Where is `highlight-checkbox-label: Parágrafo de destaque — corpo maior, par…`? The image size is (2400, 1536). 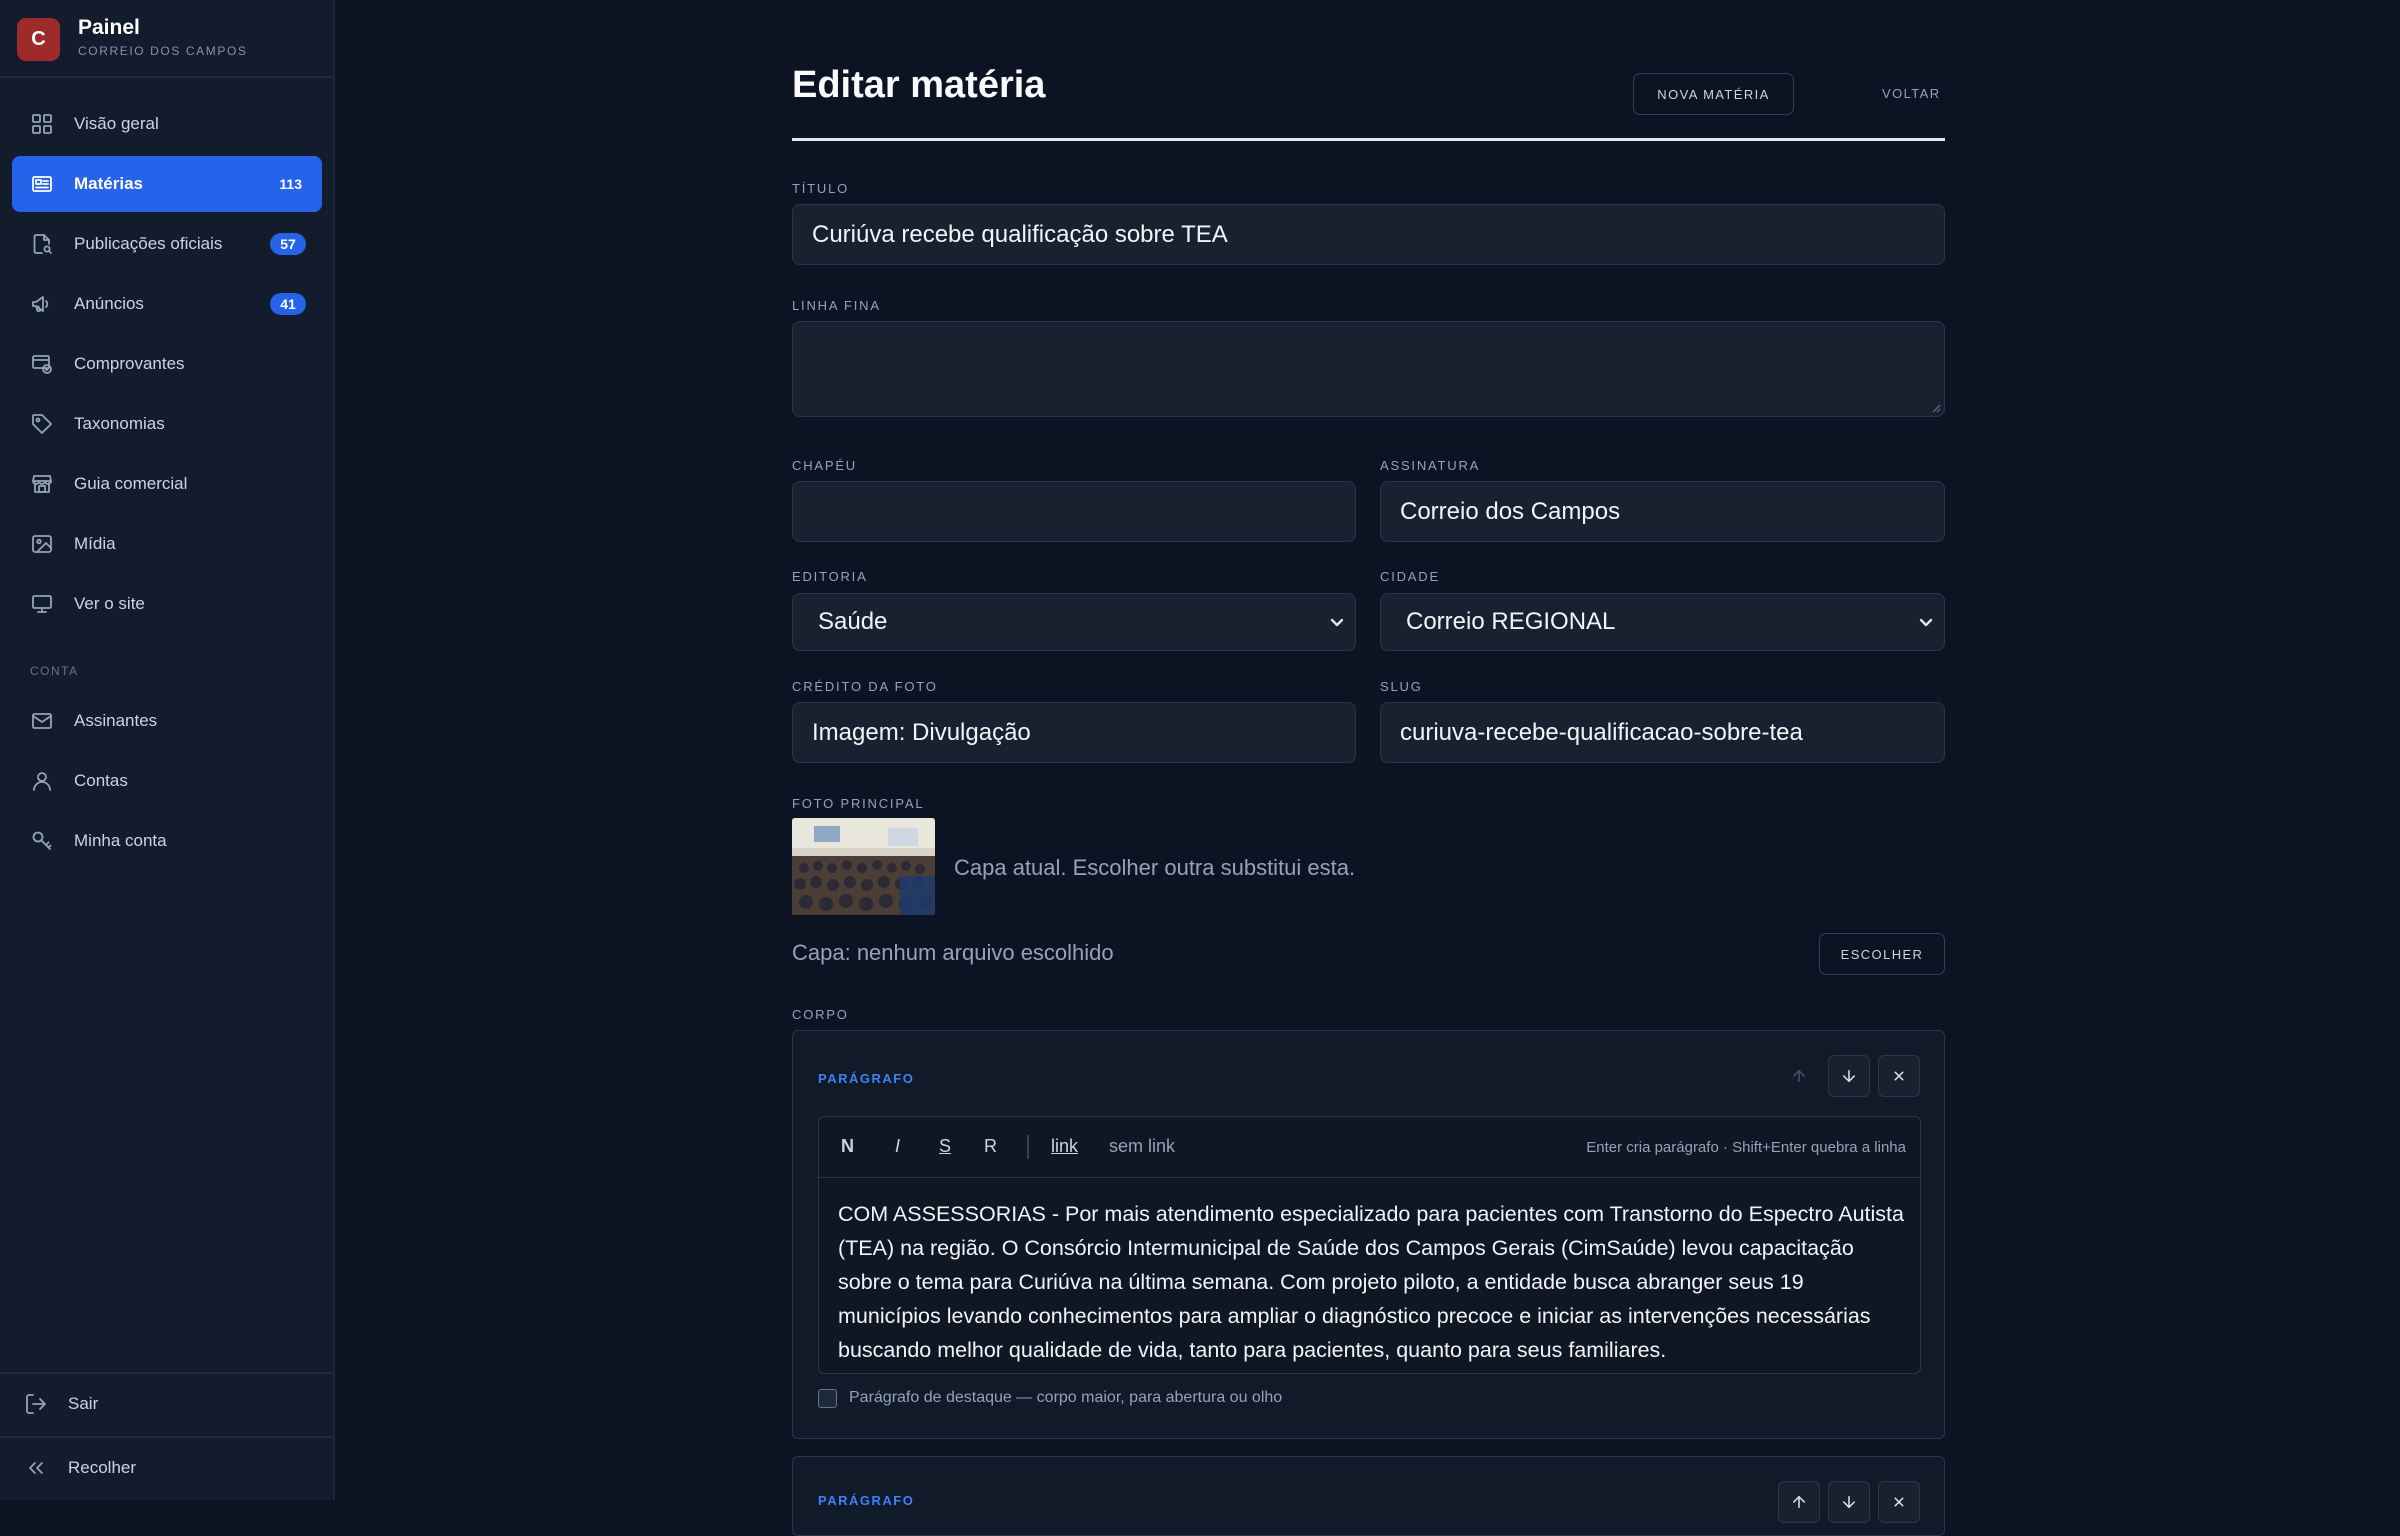 highlight-checkbox-label: Parágrafo de destaque — corpo maior, par… is located at coordinates (1065, 1398).